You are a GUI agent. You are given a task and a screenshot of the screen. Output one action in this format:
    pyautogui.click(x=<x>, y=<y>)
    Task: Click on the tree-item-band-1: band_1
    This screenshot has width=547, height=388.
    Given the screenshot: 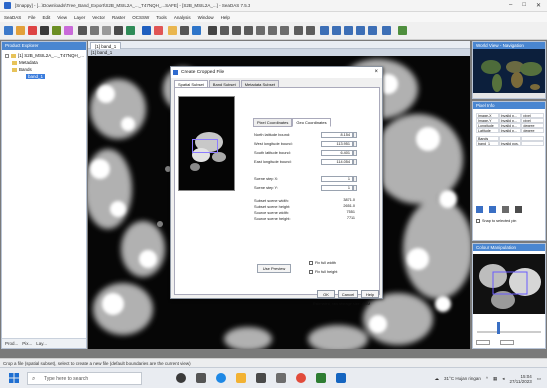 What is the action you would take?
    pyautogui.click(x=36, y=77)
    